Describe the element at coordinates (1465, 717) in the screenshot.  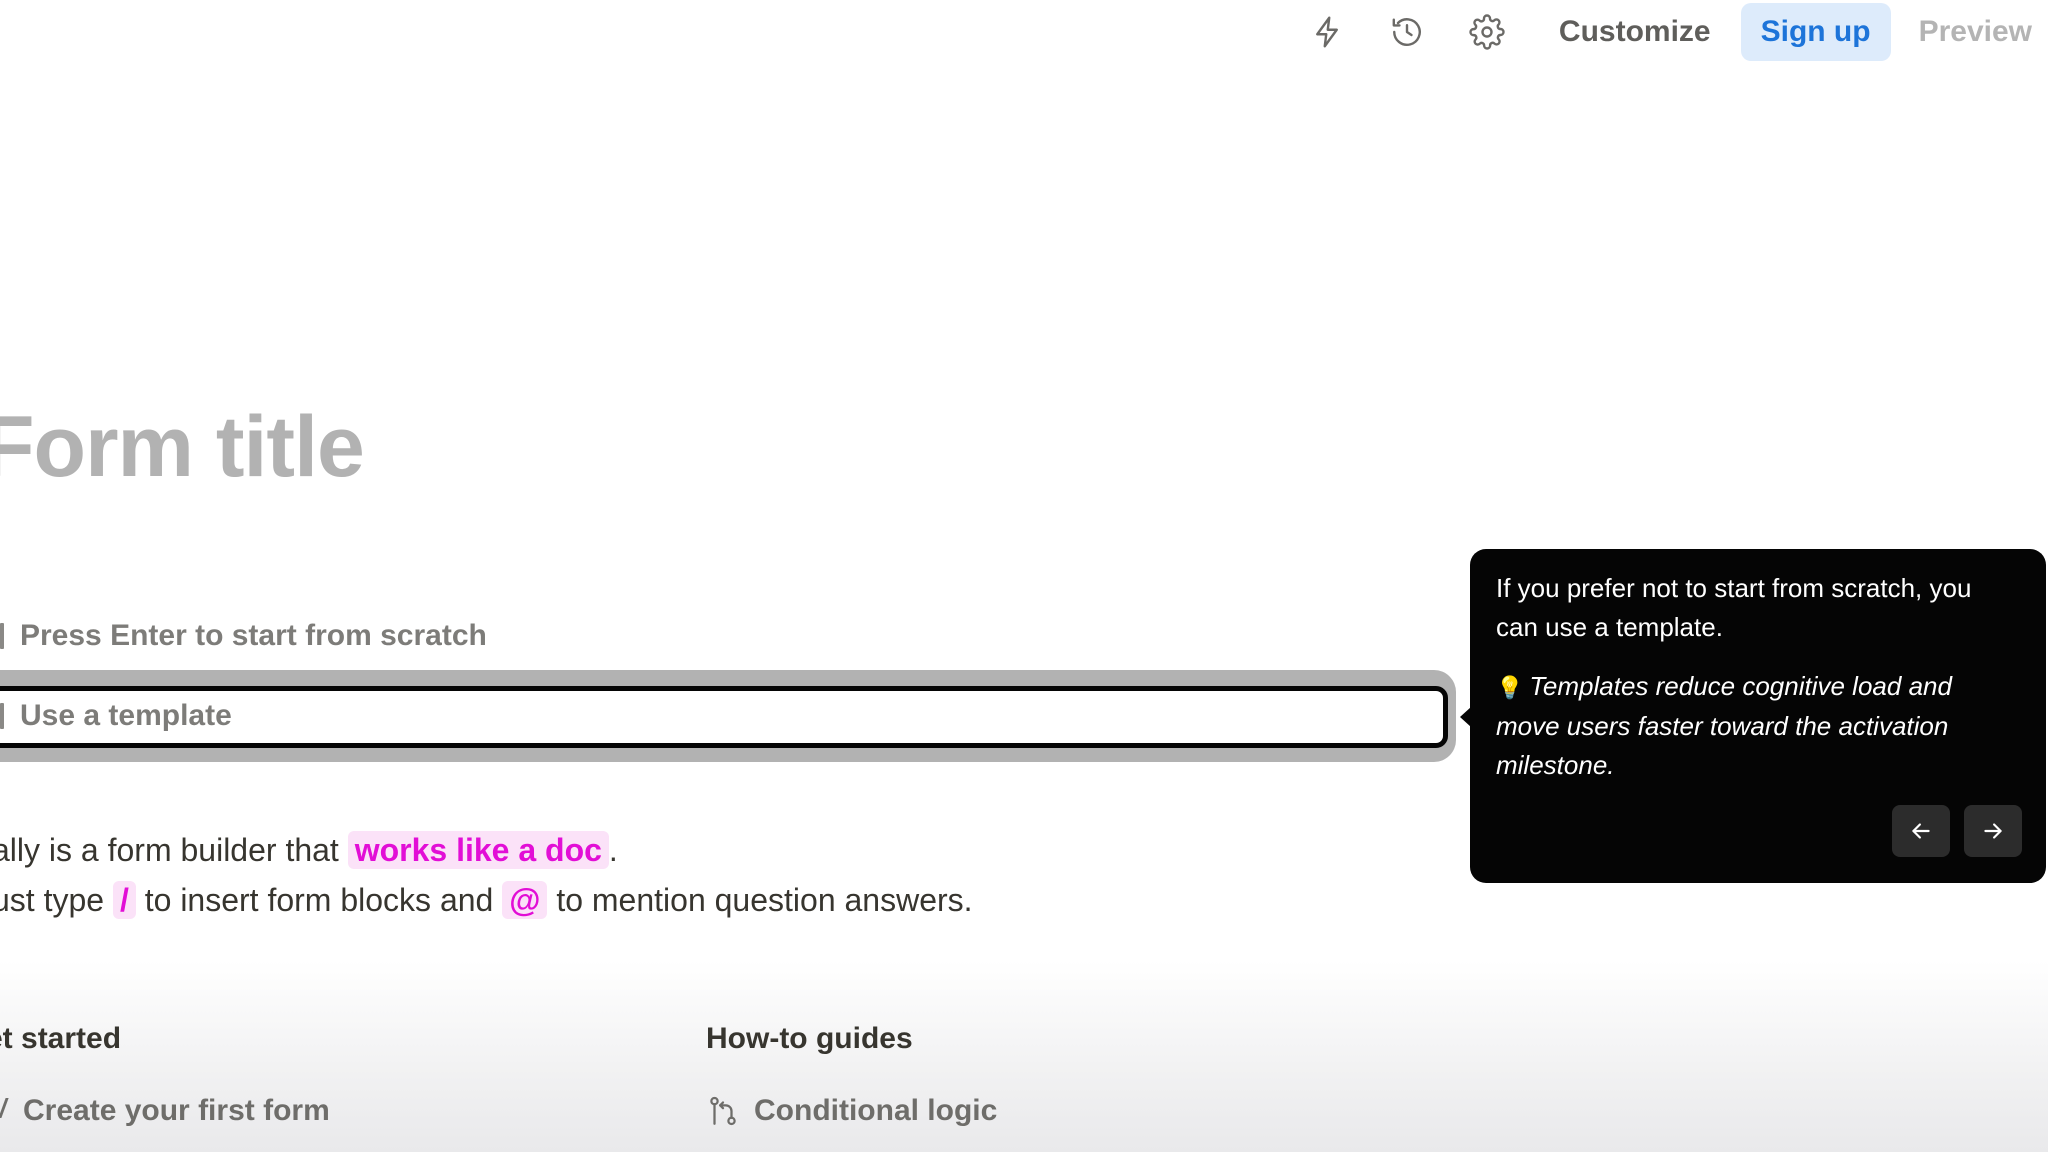
I see `tooltip-caret` at that location.